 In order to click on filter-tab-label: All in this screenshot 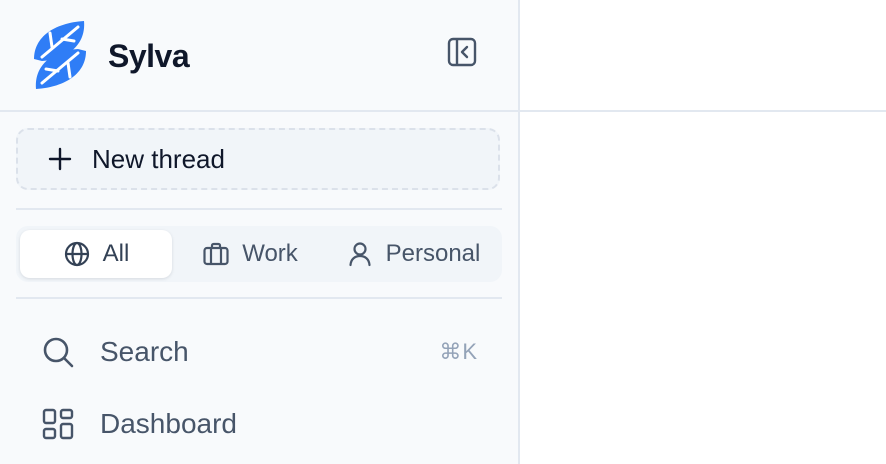, I will do `click(116, 253)`.